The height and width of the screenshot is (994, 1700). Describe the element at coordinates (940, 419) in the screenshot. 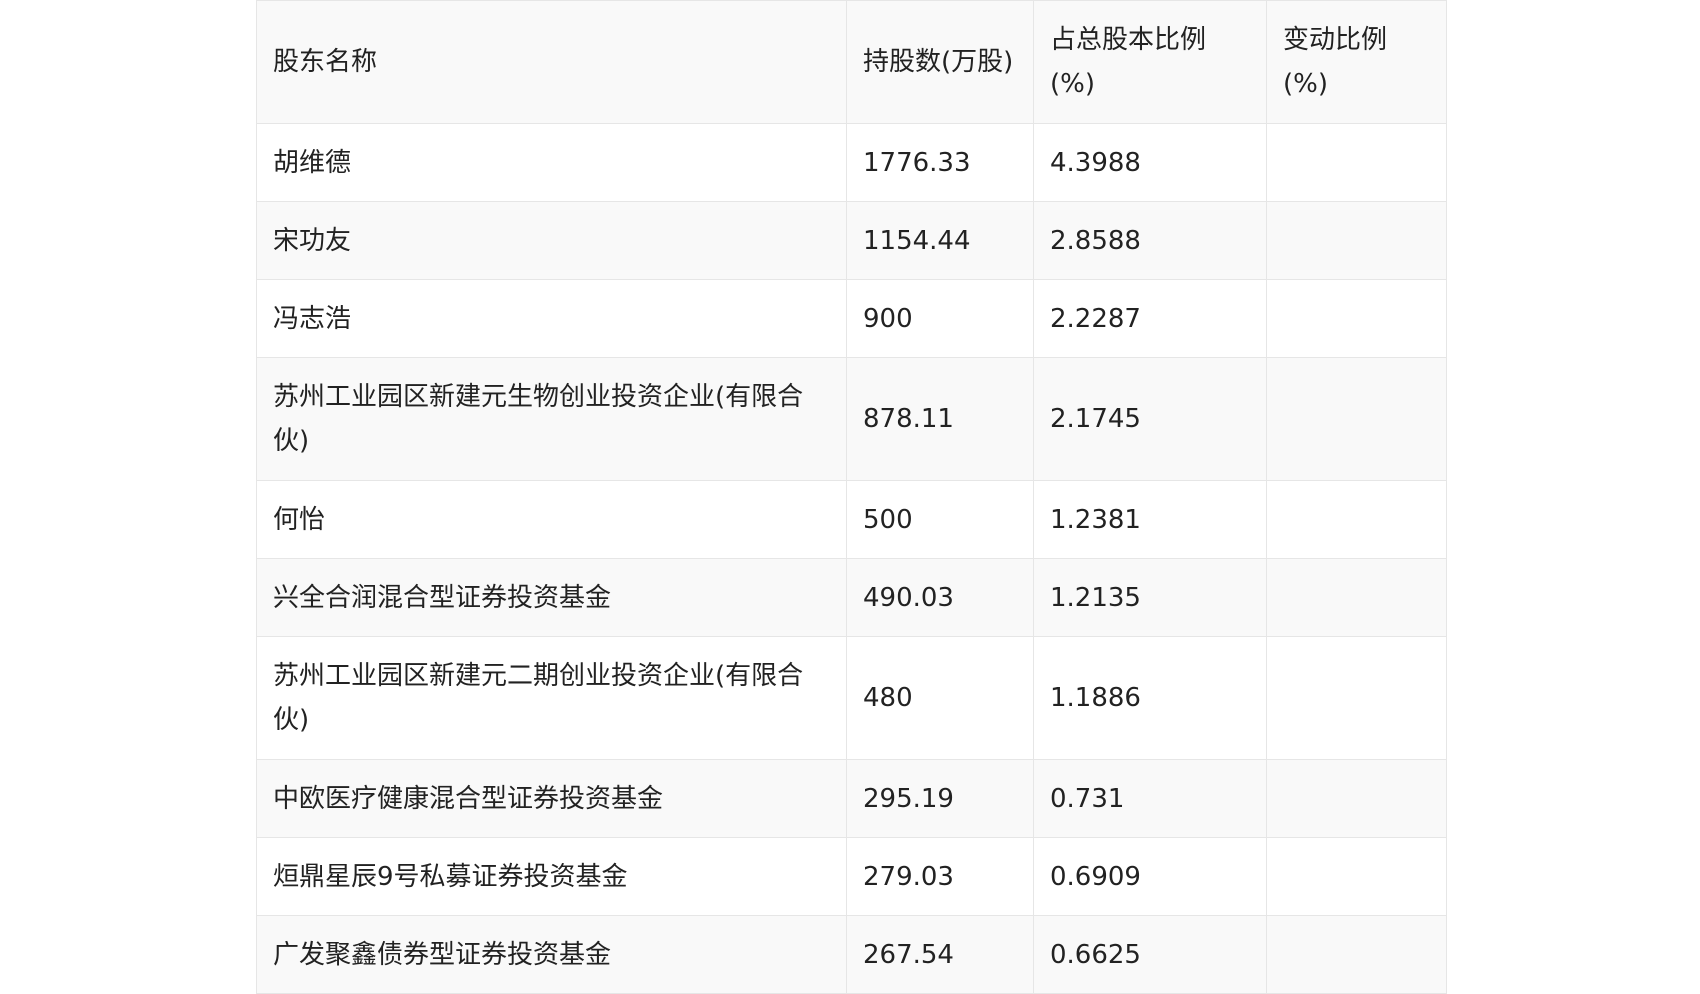

I see `cell-shares-held: 878.11` at that location.